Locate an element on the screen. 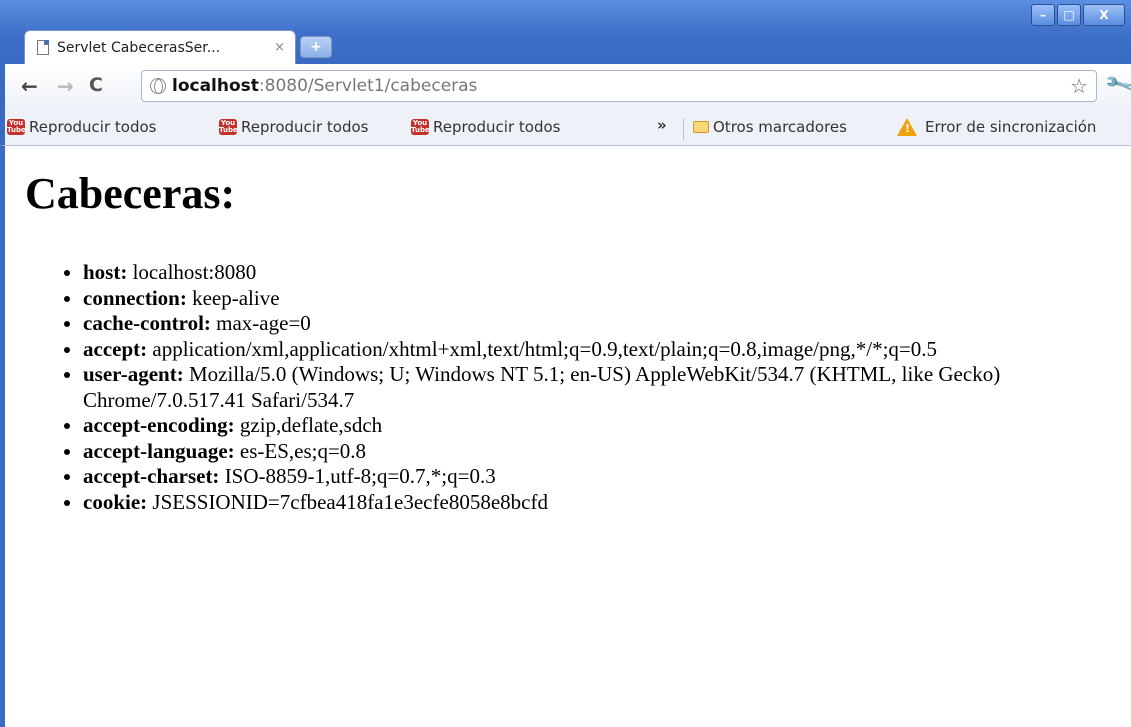 The width and height of the screenshot is (1131, 727). tab-close-icon: × is located at coordinates (279, 47).